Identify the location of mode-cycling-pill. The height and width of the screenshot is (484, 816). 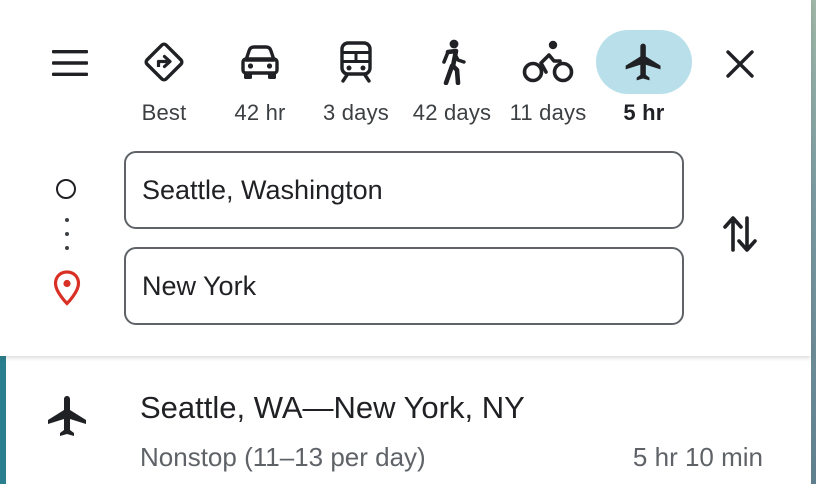
(548, 62).